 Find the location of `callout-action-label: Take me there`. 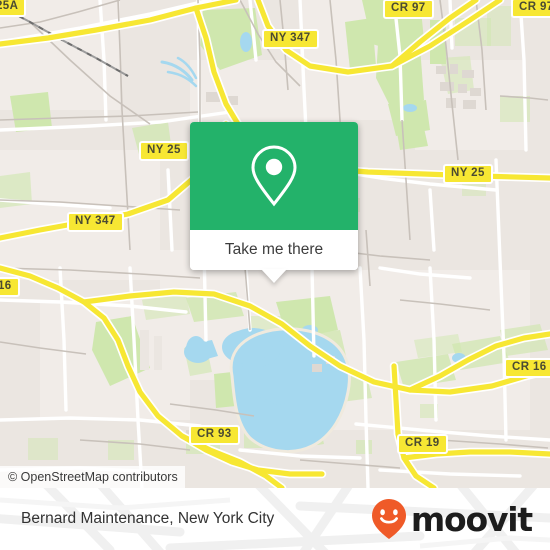

callout-action-label: Take me there is located at coordinates (274, 250).